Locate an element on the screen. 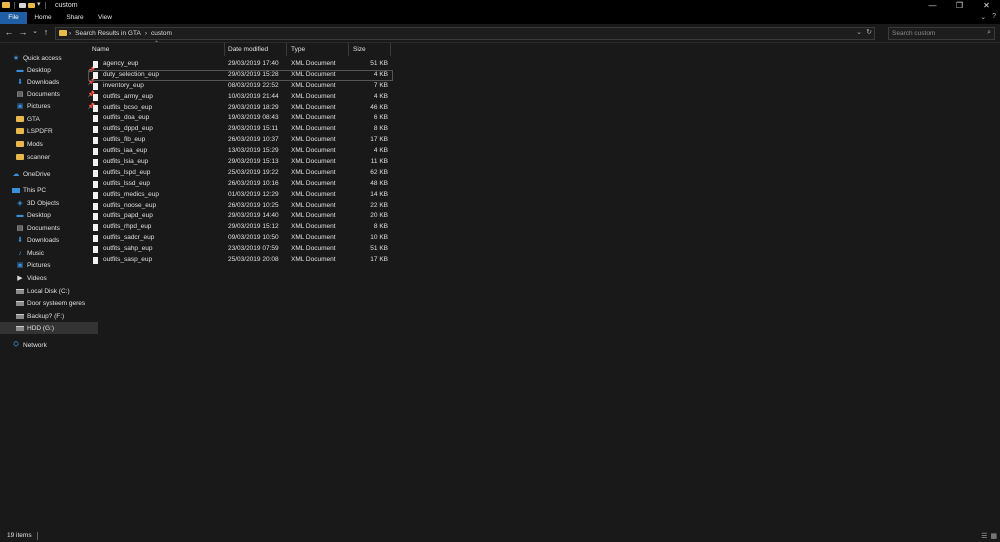 The height and width of the screenshot is (542, 1000). file-name: outfits_noose_eup is located at coordinates (130, 205).